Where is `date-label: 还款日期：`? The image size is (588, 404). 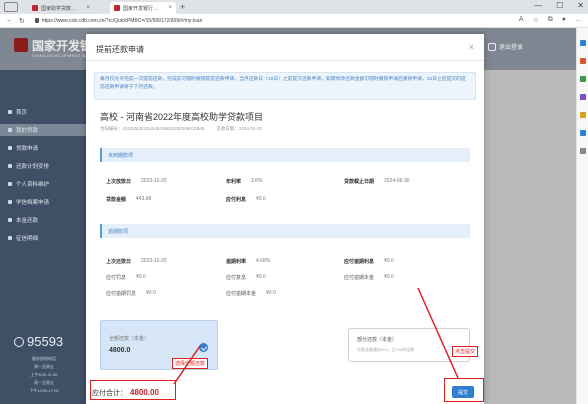 date-label: 还款日期： is located at coordinates (227, 128).